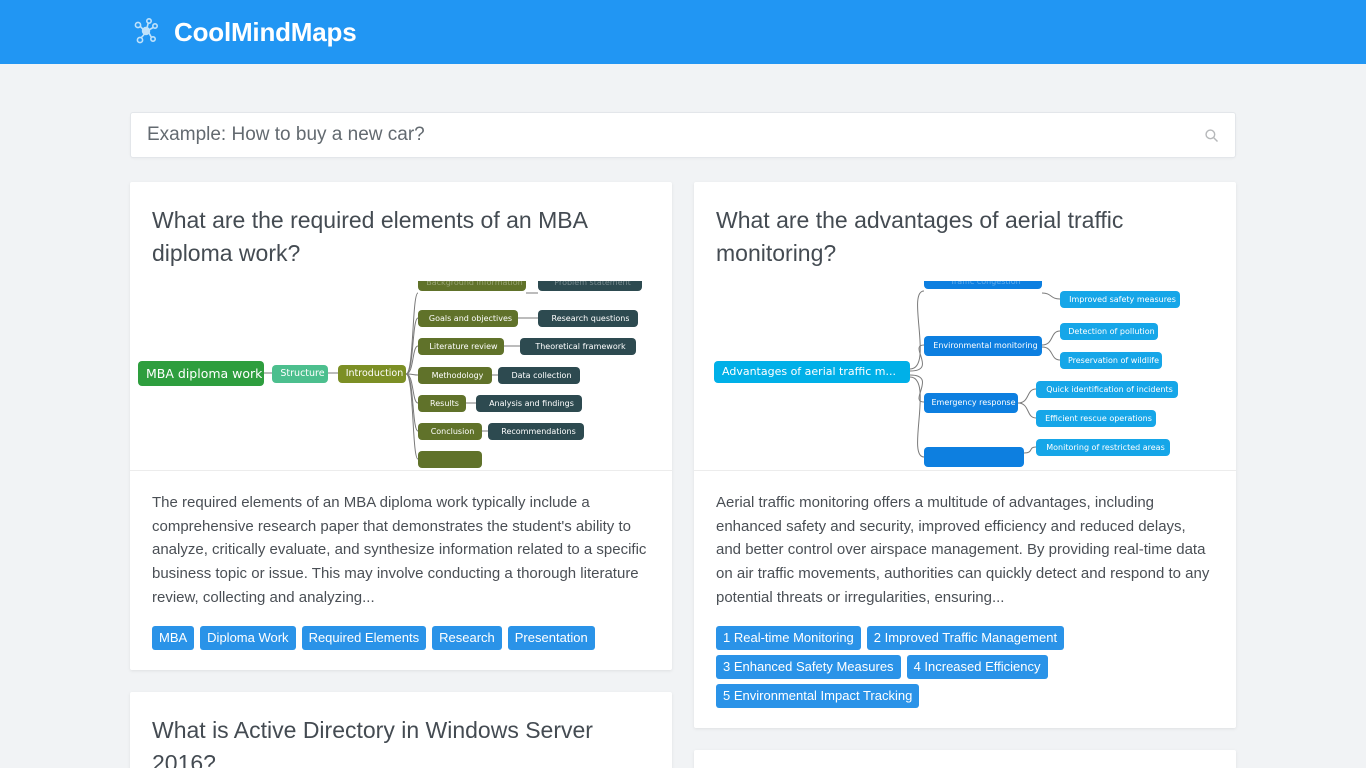 The width and height of the screenshot is (1366, 768). I want to click on mindmap-node-label: Environmental monitoring, so click(985, 346).